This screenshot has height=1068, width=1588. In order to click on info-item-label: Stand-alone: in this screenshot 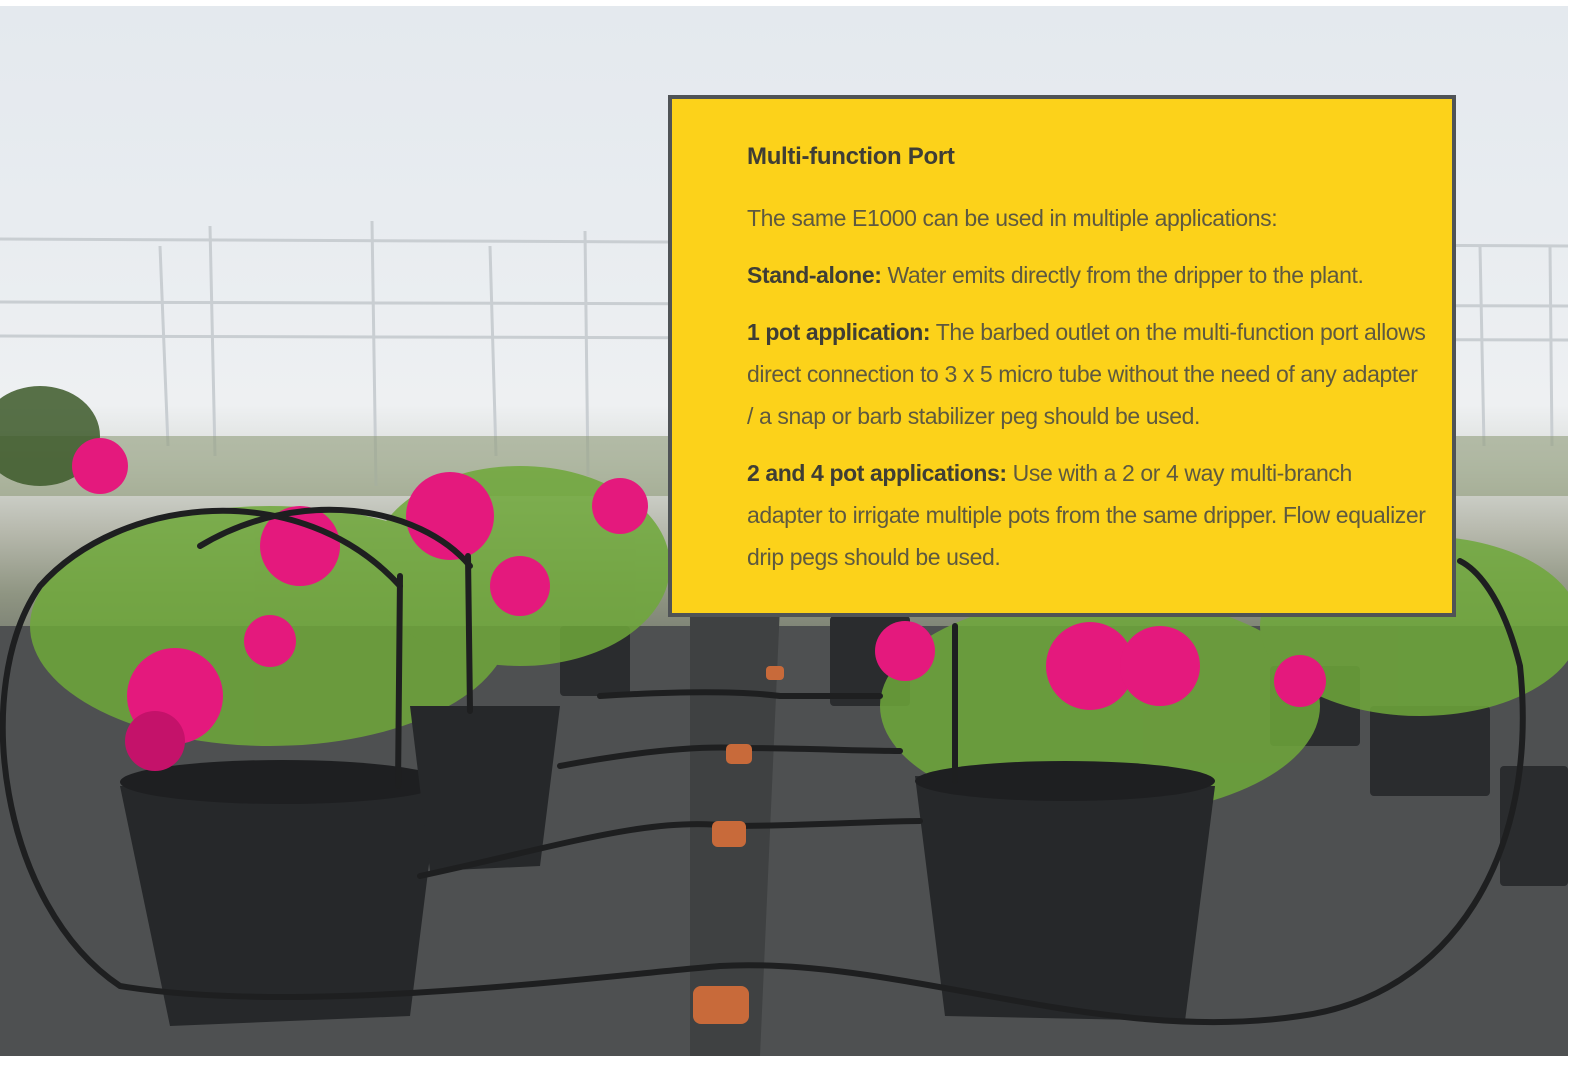, I will do `click(814, 275)`.